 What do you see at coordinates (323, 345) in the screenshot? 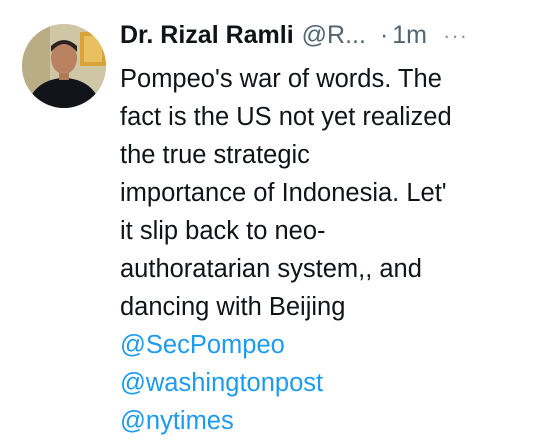
I see `mention-secpompeo: @SecPompeo` at bounding box center [323, 345].